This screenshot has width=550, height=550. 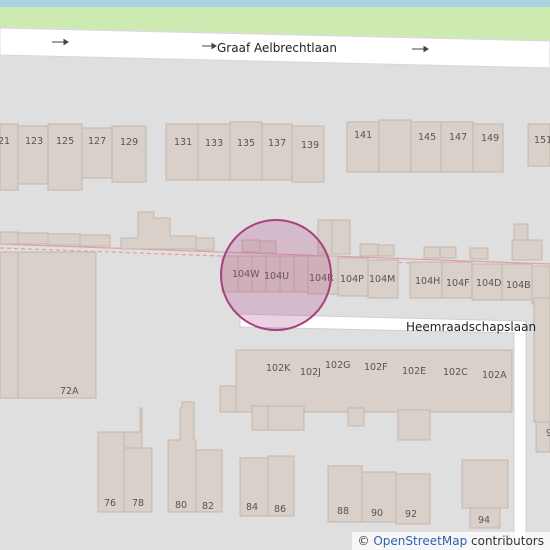 I want to click on house-number: 104D, so click(x=488, y=283).